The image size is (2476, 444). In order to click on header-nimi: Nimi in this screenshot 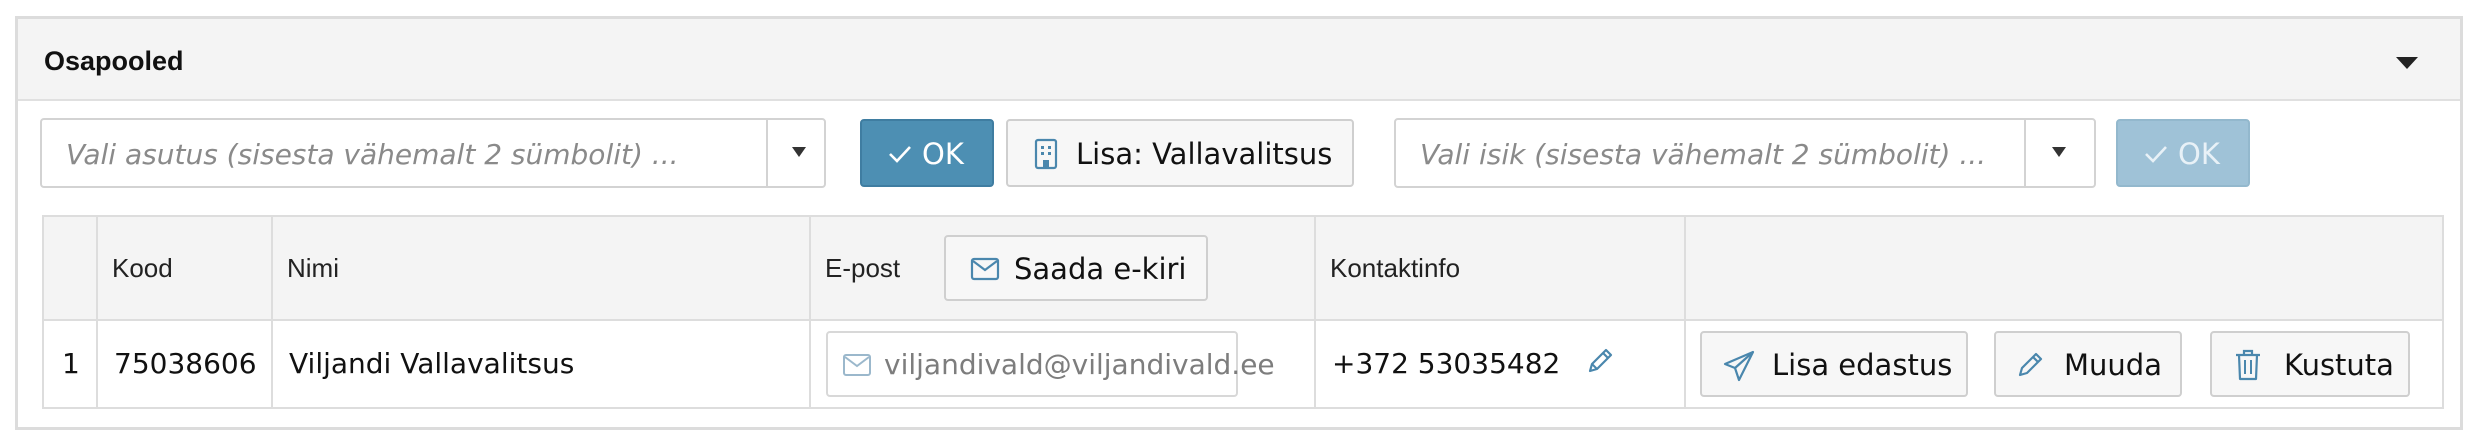, I will do `click(313, 268)`.